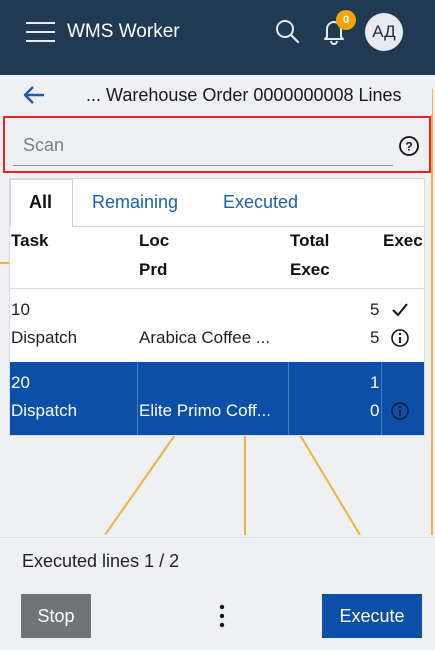 The image size is (435, 650). What do you see at coordinates (400, 310) in the screenshot?
I see `check-icon` at bounding box center [400, 310].